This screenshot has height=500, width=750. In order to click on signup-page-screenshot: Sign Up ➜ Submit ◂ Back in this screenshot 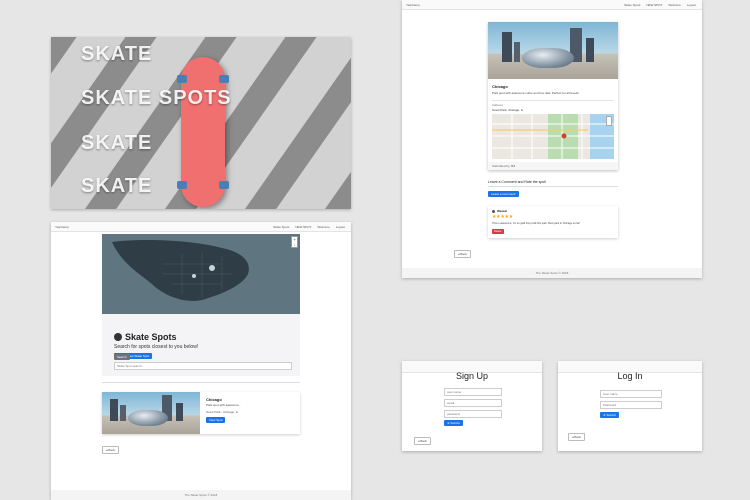, I will do `click(472, 406)`.